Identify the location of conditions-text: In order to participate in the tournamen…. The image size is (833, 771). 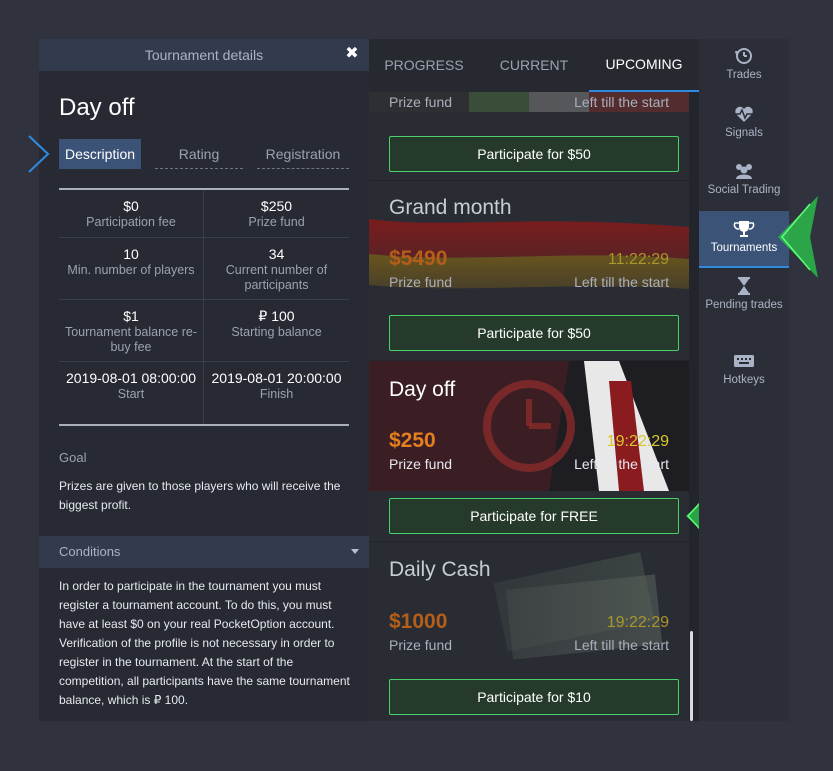
(204, 643).